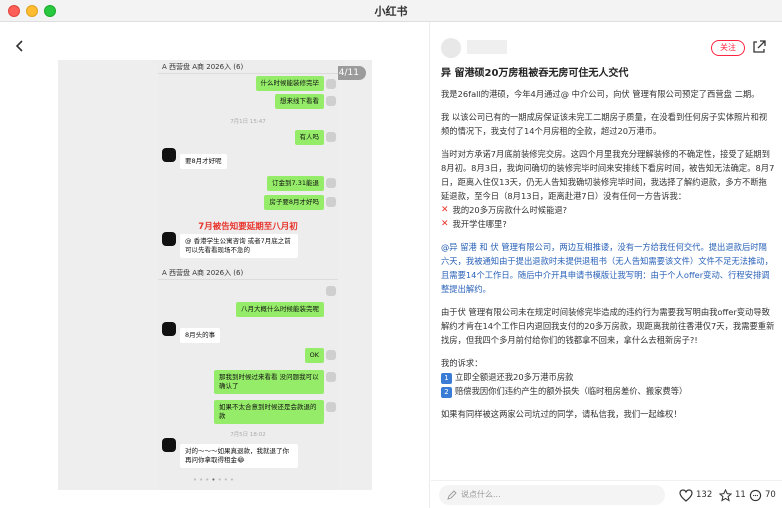 Image resolution: width=782 pixels, height=508 pixels. What do you see at coordinates (269, 382) in the screenshot?
I see `chat-message: 那我到时候过来看看 没问题我可以确认了` at bounding box center [269, 382].